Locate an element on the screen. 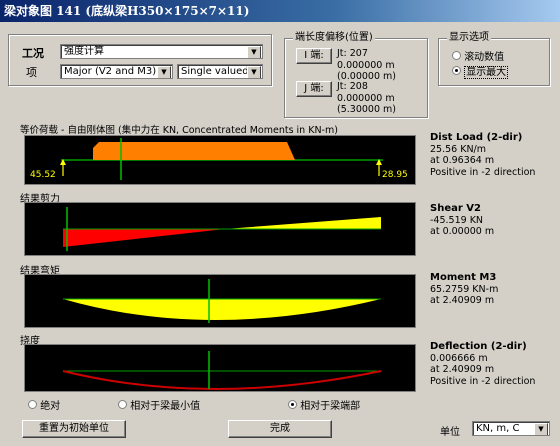 This screenshot has height=446, width=560. reference-absolute-label: 绝对 is located at coordinates (50, 406).